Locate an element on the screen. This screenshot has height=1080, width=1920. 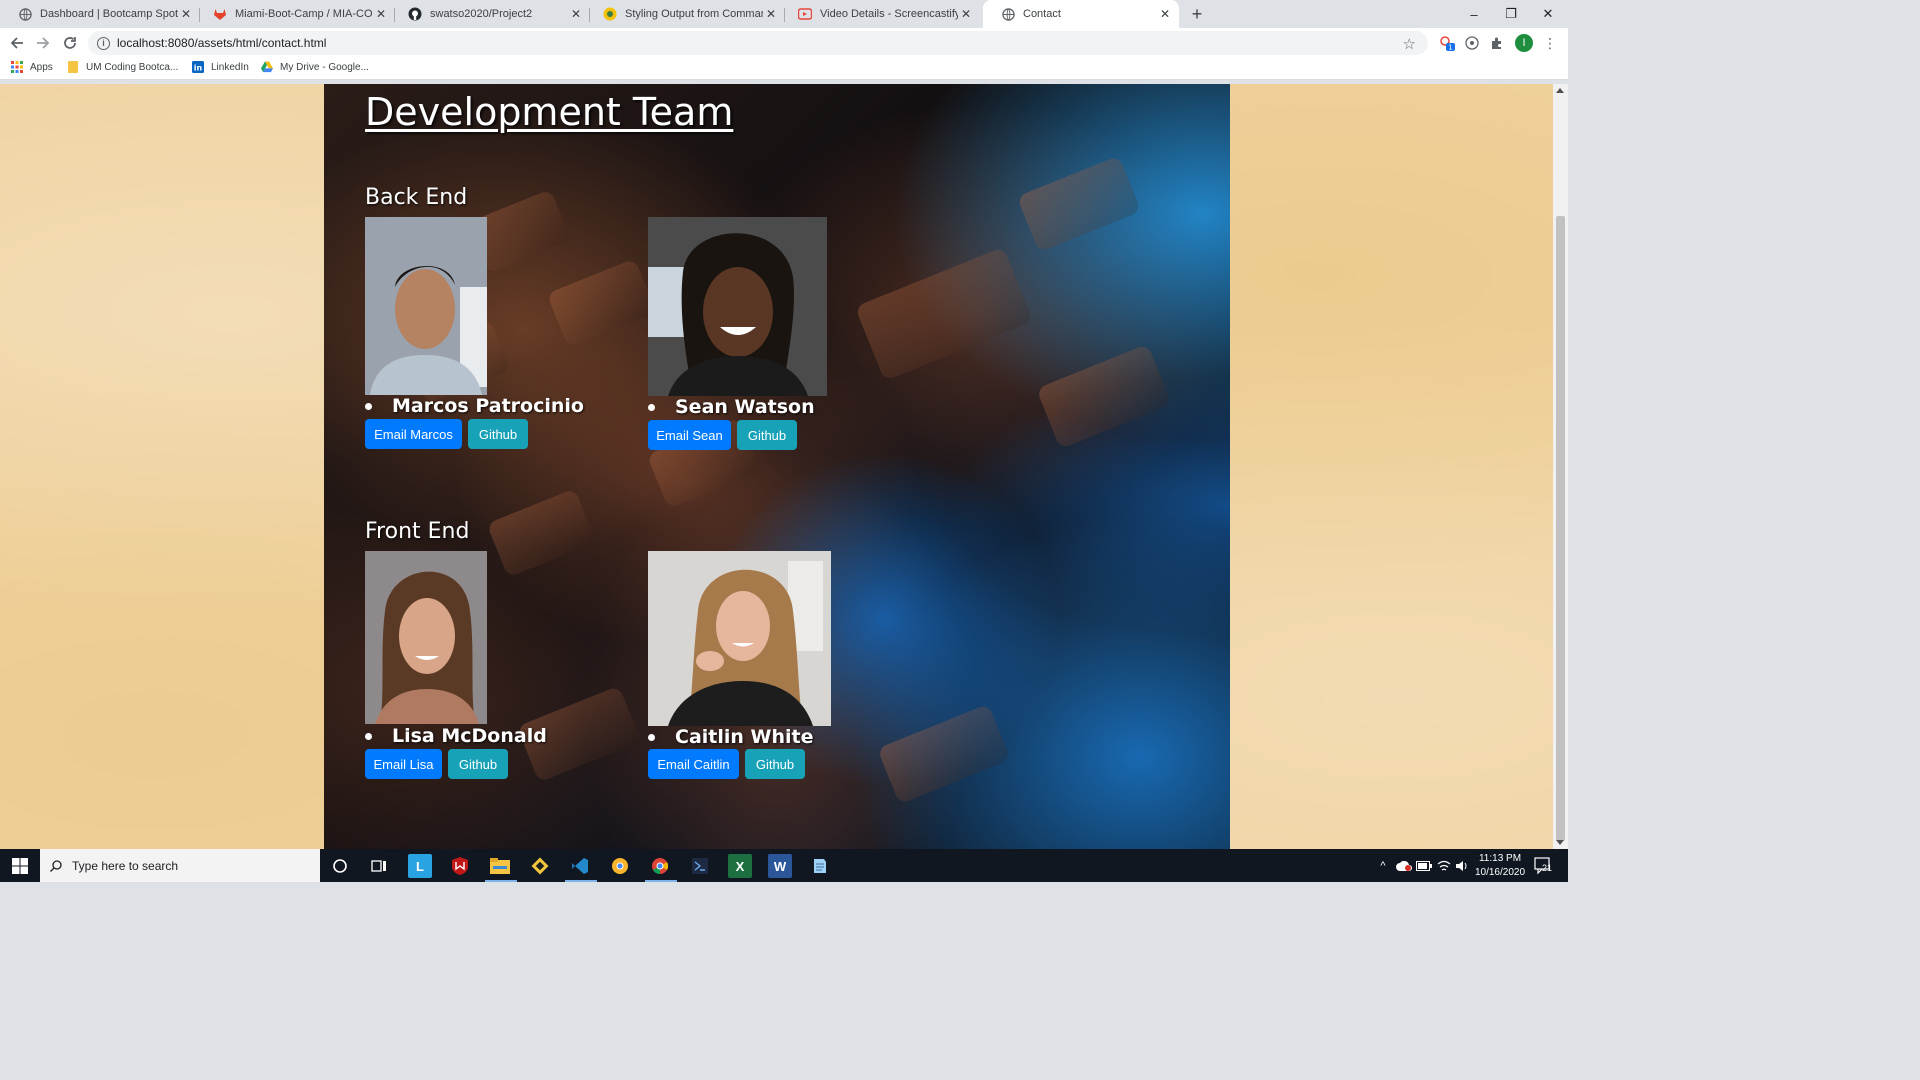
reload-icon is located at coordinates (70, 43).